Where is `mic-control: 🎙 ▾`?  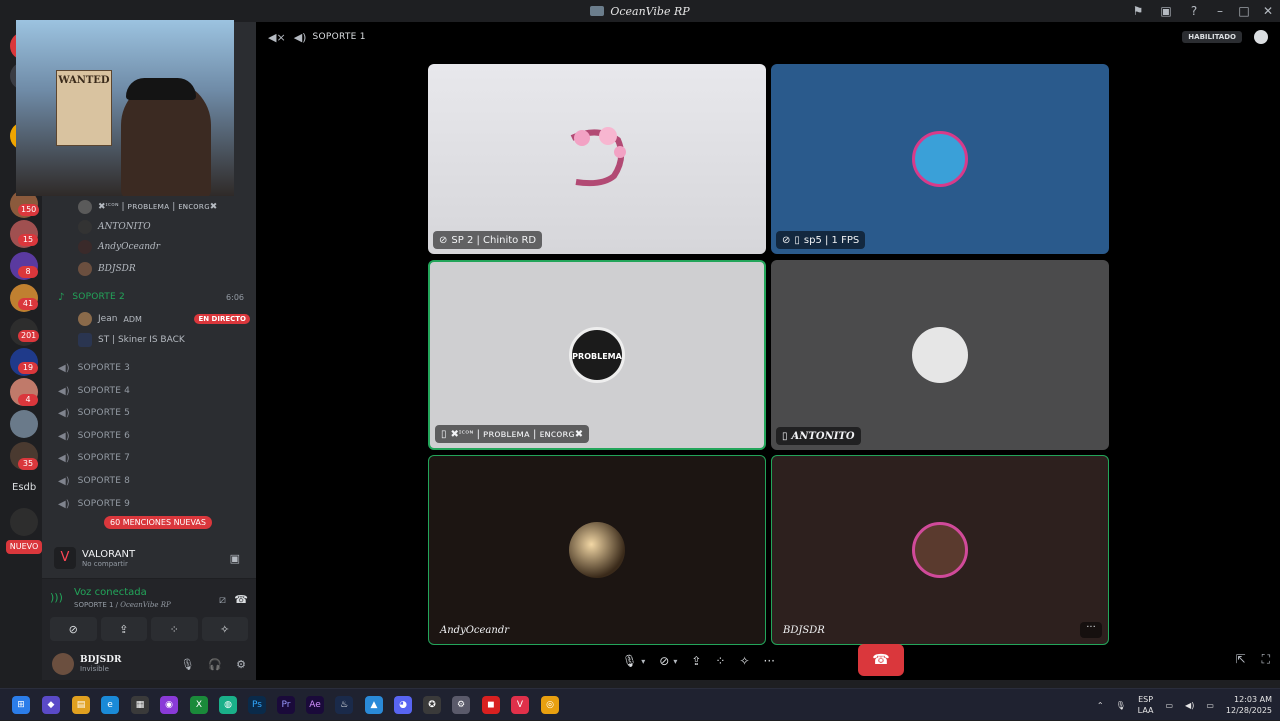 mic-control: 🎙 ▾ is located at coordinates (633, 661).